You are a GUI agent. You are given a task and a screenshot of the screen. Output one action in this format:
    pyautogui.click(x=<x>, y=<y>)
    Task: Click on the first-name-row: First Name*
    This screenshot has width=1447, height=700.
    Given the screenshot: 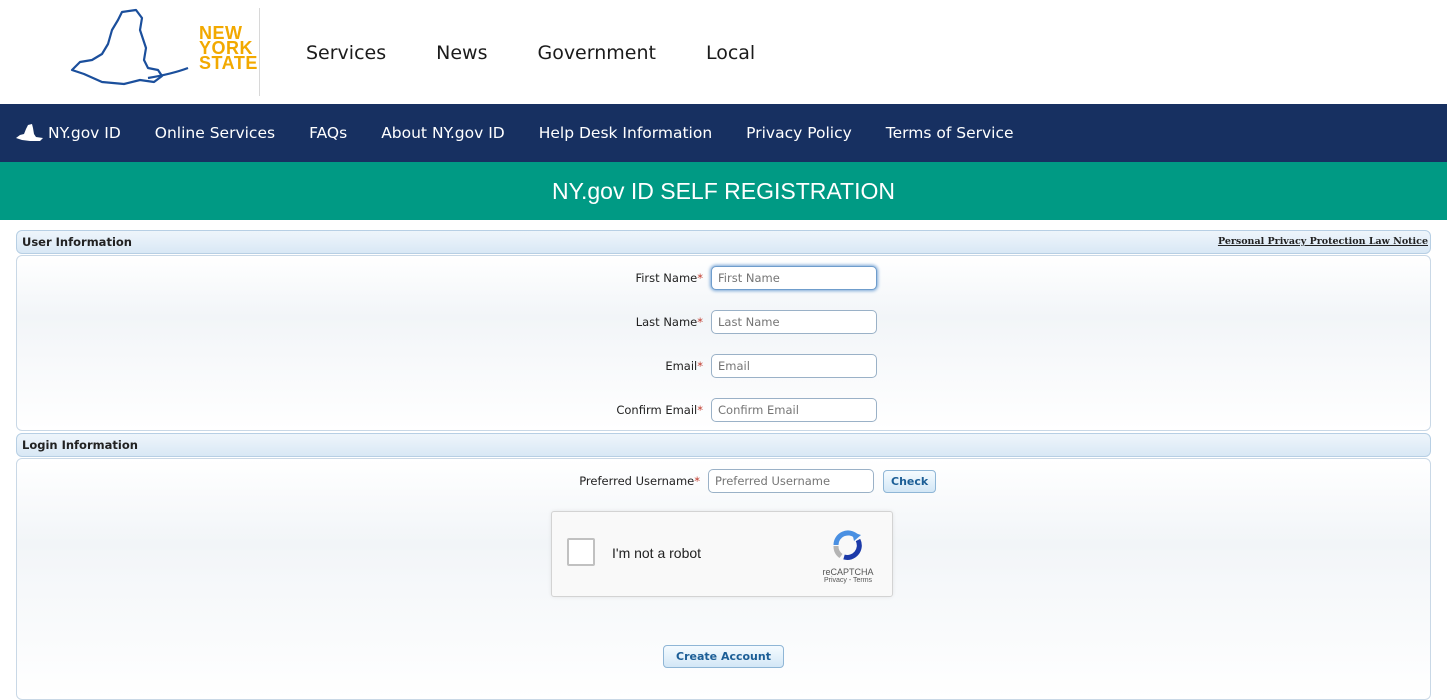 What is the action you would take?
    pyautogui.click(x=723, y=278)
    